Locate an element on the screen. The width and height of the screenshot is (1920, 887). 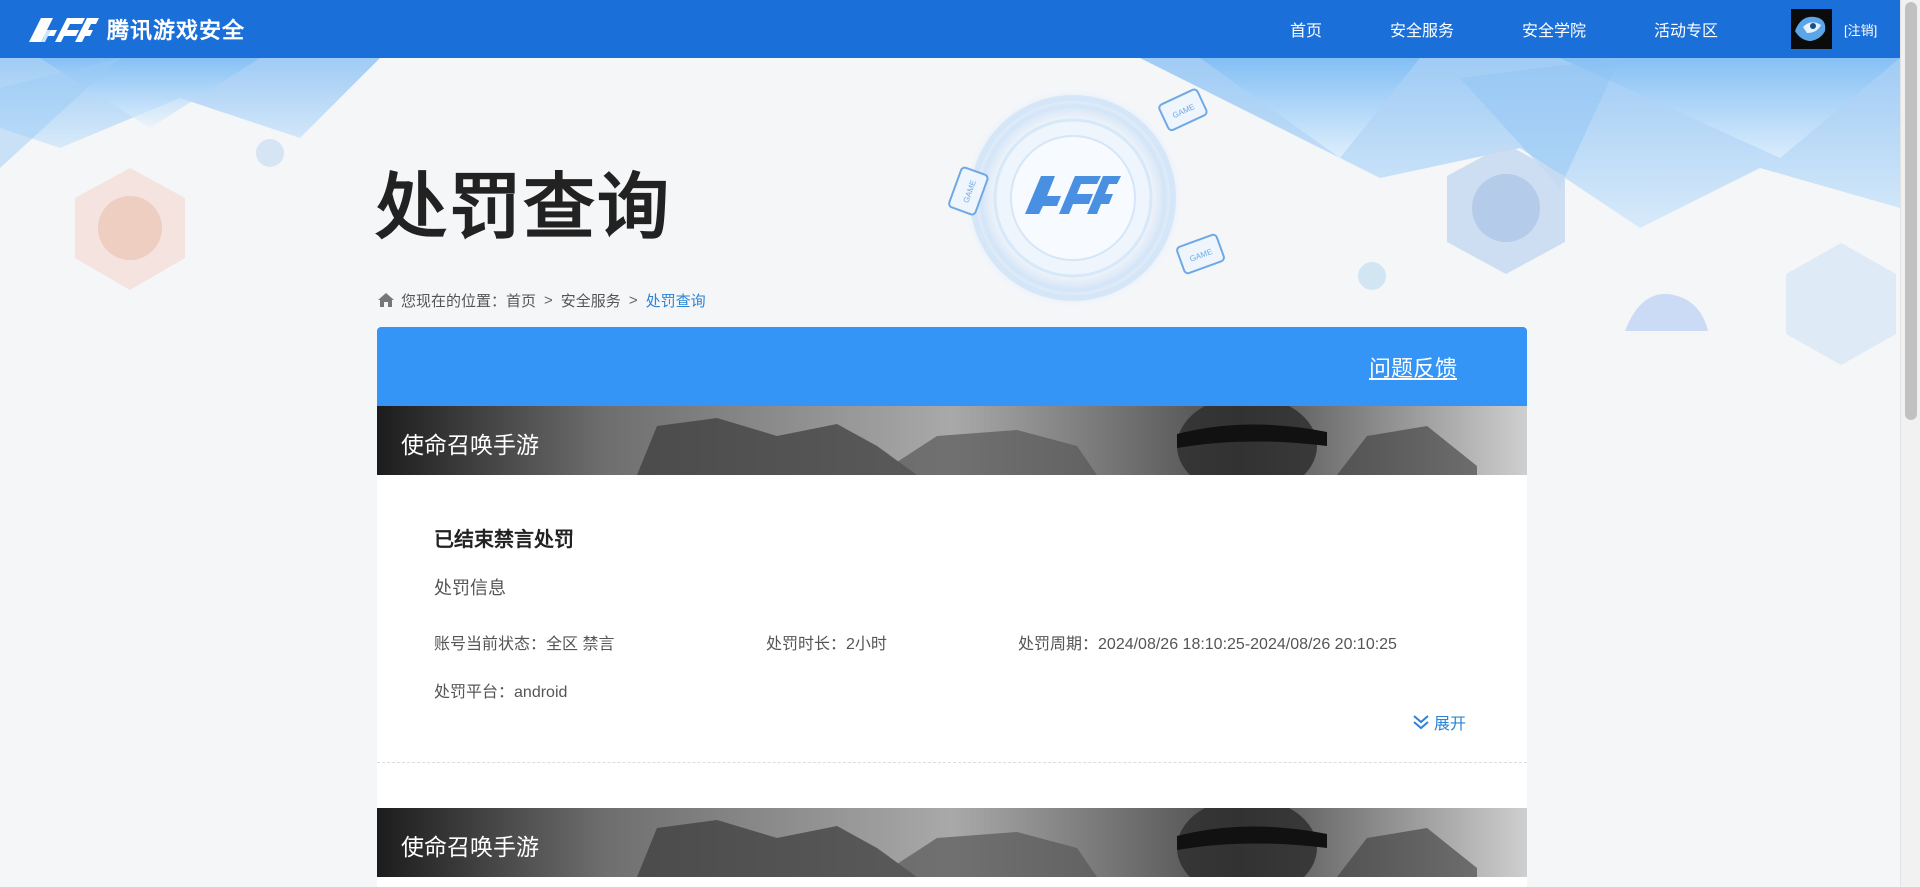
breadcrumb: 您现在的位置： 首页 > 安全服务 > 处罚查询 is located at coordinates (541, 300).